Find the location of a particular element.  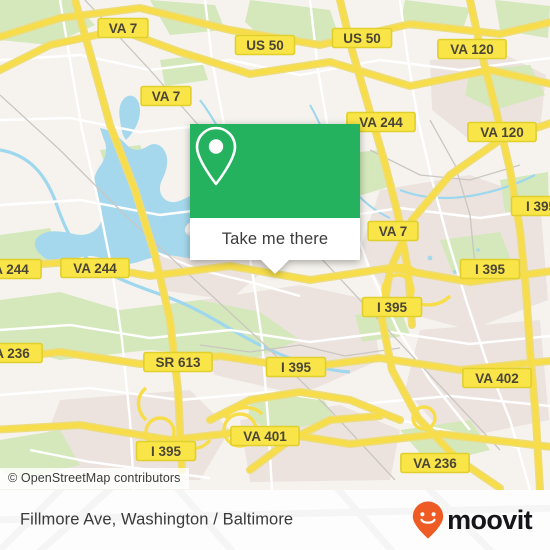

moovit-smiley-pin-icon is located at coordinates (428, 520).